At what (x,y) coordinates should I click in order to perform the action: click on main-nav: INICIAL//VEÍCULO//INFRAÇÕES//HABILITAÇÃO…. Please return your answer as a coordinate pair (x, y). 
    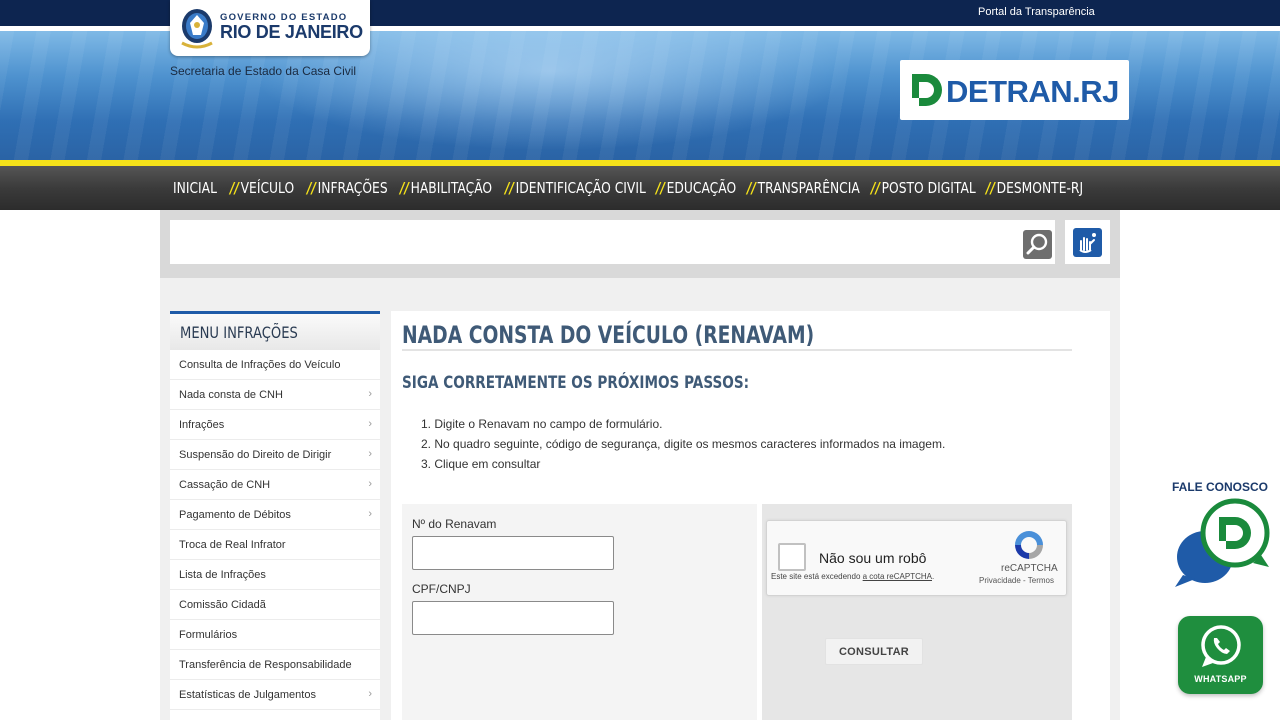
    Looking at the image, I should click on (640, 188).